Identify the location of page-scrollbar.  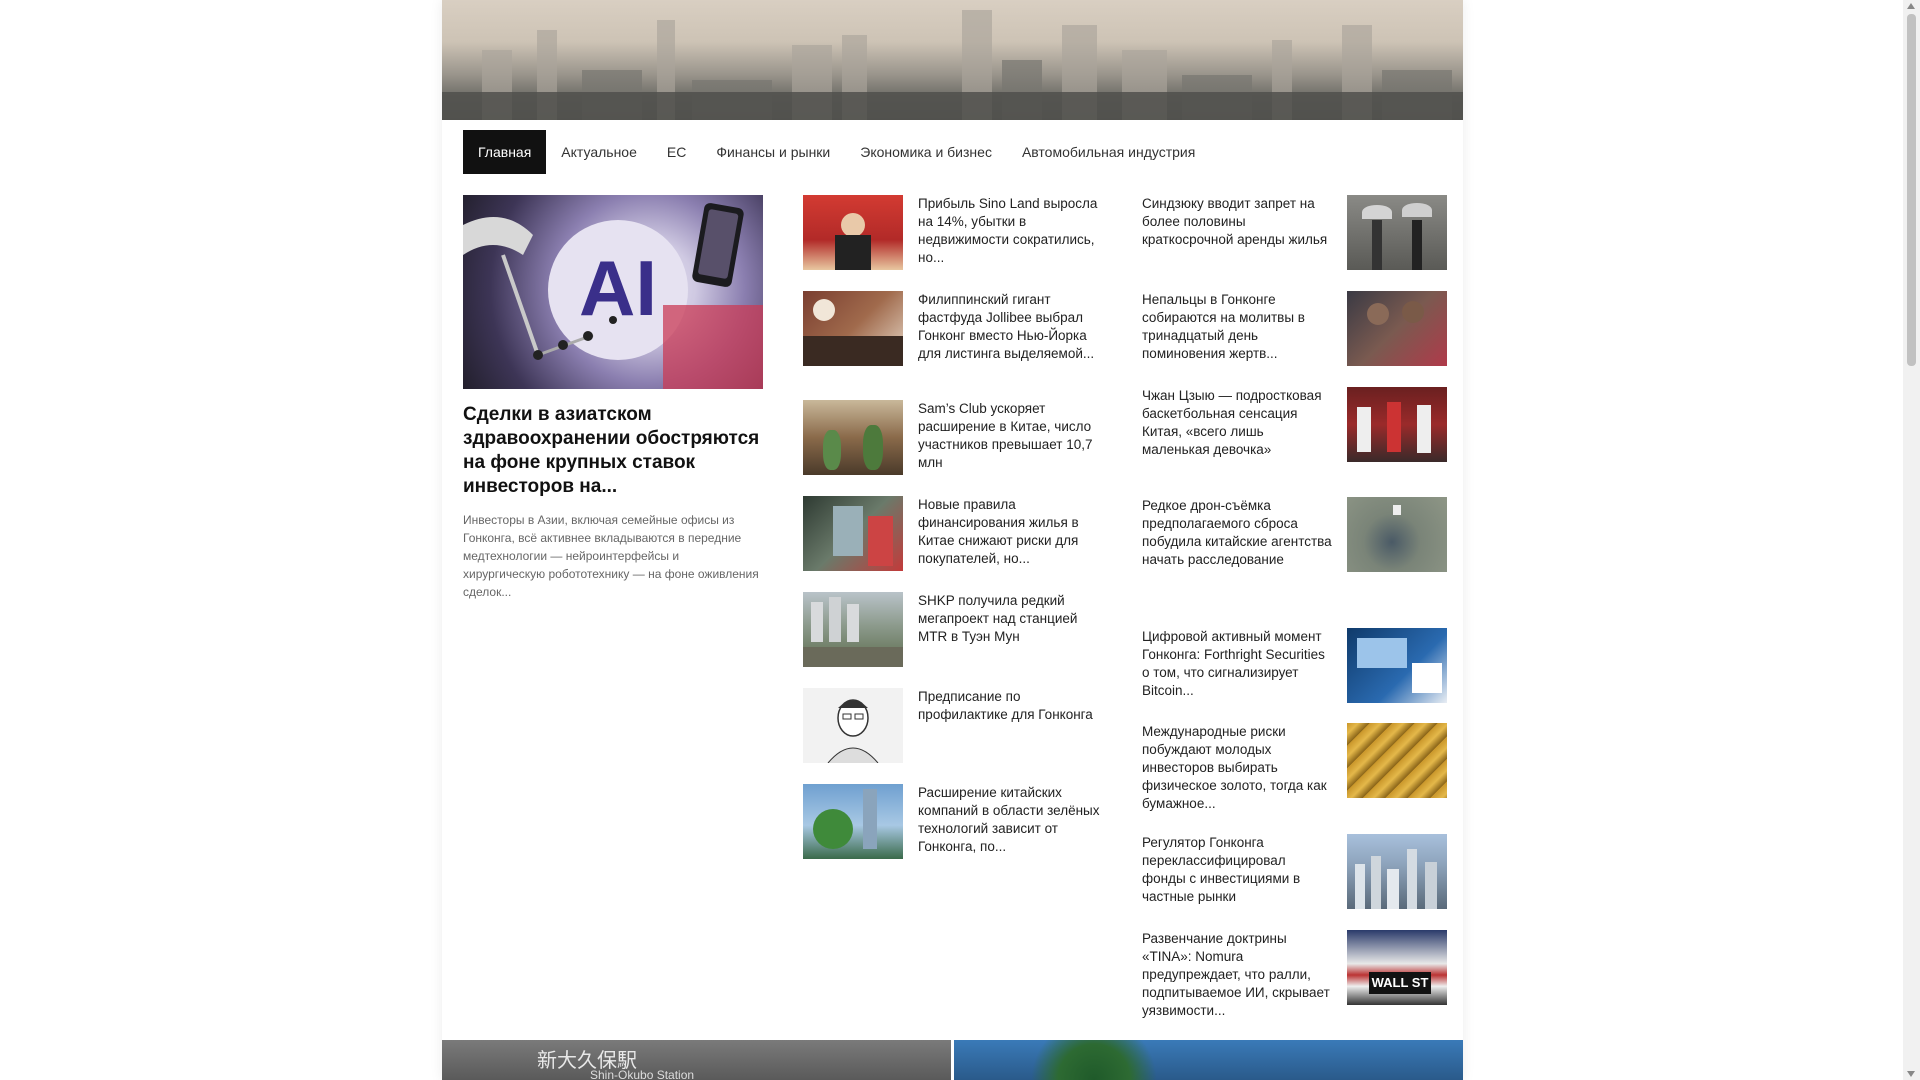
(1911, 540).